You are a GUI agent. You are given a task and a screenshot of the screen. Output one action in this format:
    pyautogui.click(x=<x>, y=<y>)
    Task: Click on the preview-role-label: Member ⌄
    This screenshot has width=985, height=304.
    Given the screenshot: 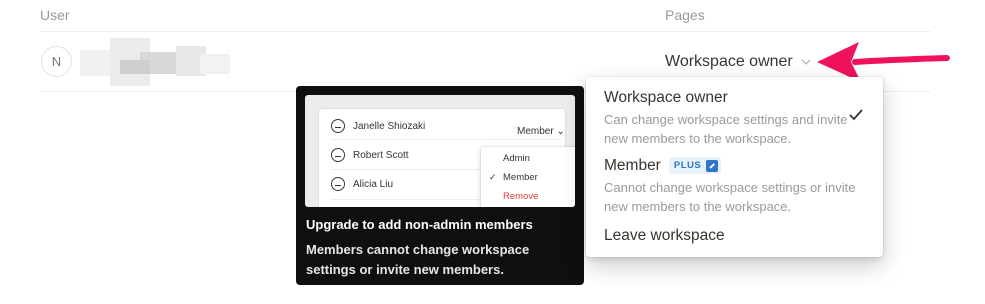 What is the action you would take?
    pyautogui.click(x=541, y=131)
    